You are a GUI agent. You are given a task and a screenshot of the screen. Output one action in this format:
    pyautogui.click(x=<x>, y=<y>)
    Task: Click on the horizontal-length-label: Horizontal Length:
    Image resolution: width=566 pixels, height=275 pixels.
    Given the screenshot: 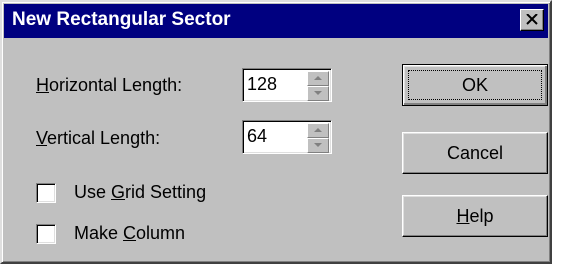 What is the action you would take?
    pyautogui.click(x=109, y=85)
    